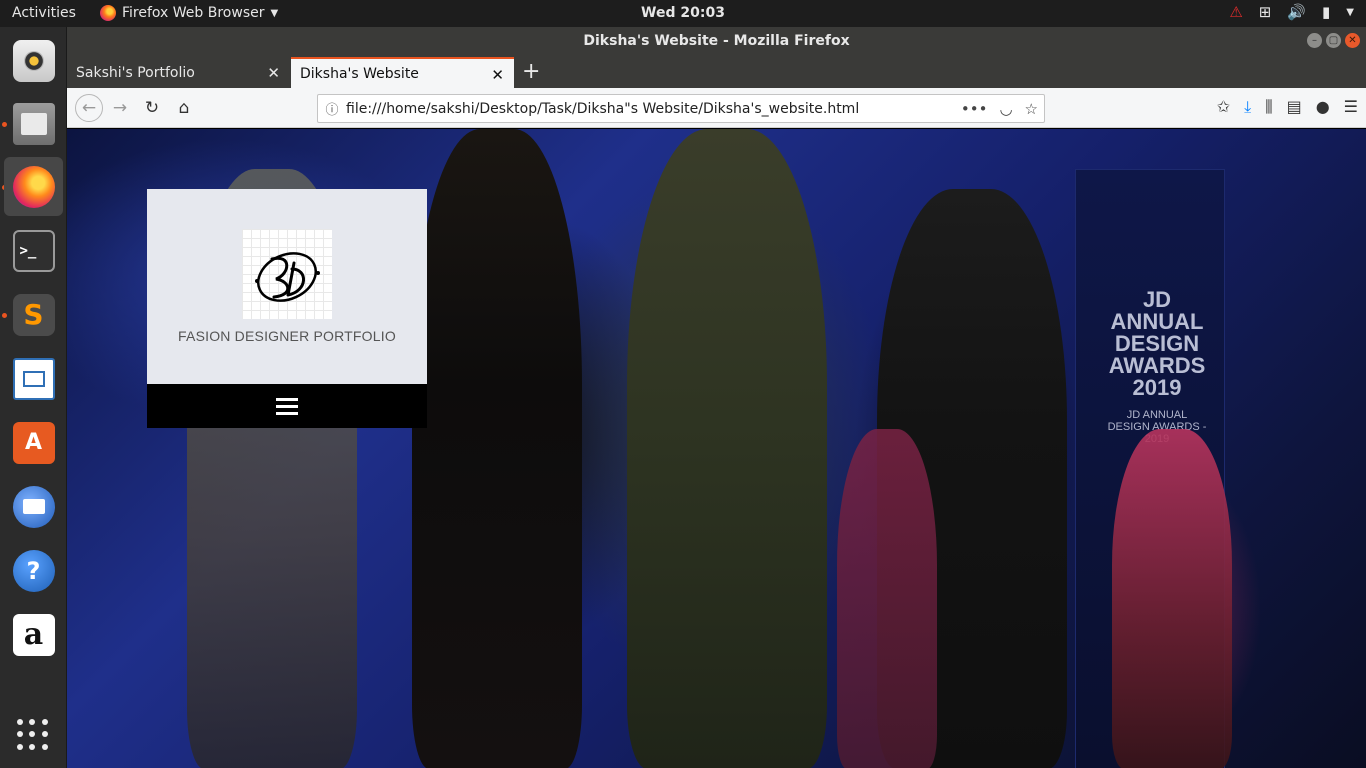  I want to click on rhythmbox-icon, so click(33, 60).